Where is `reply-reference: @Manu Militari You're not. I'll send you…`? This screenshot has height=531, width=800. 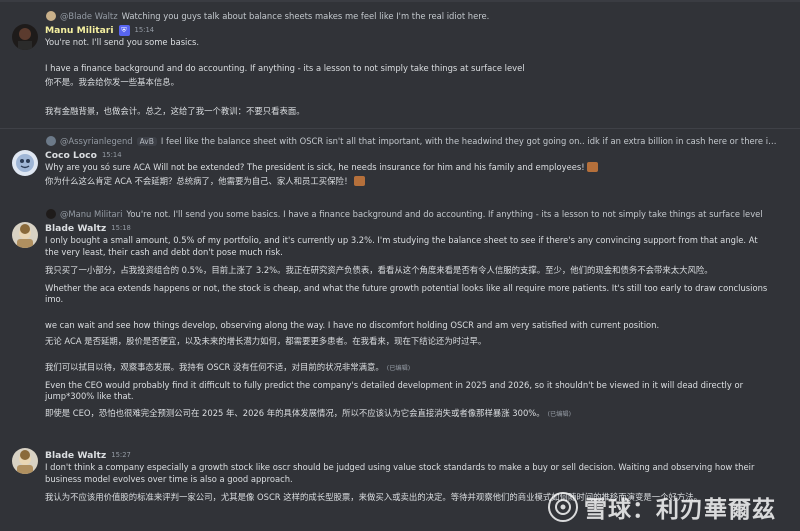
reply-reference: @Manu Militari You're not. I'll send you… is located at coordinates (404, 214).